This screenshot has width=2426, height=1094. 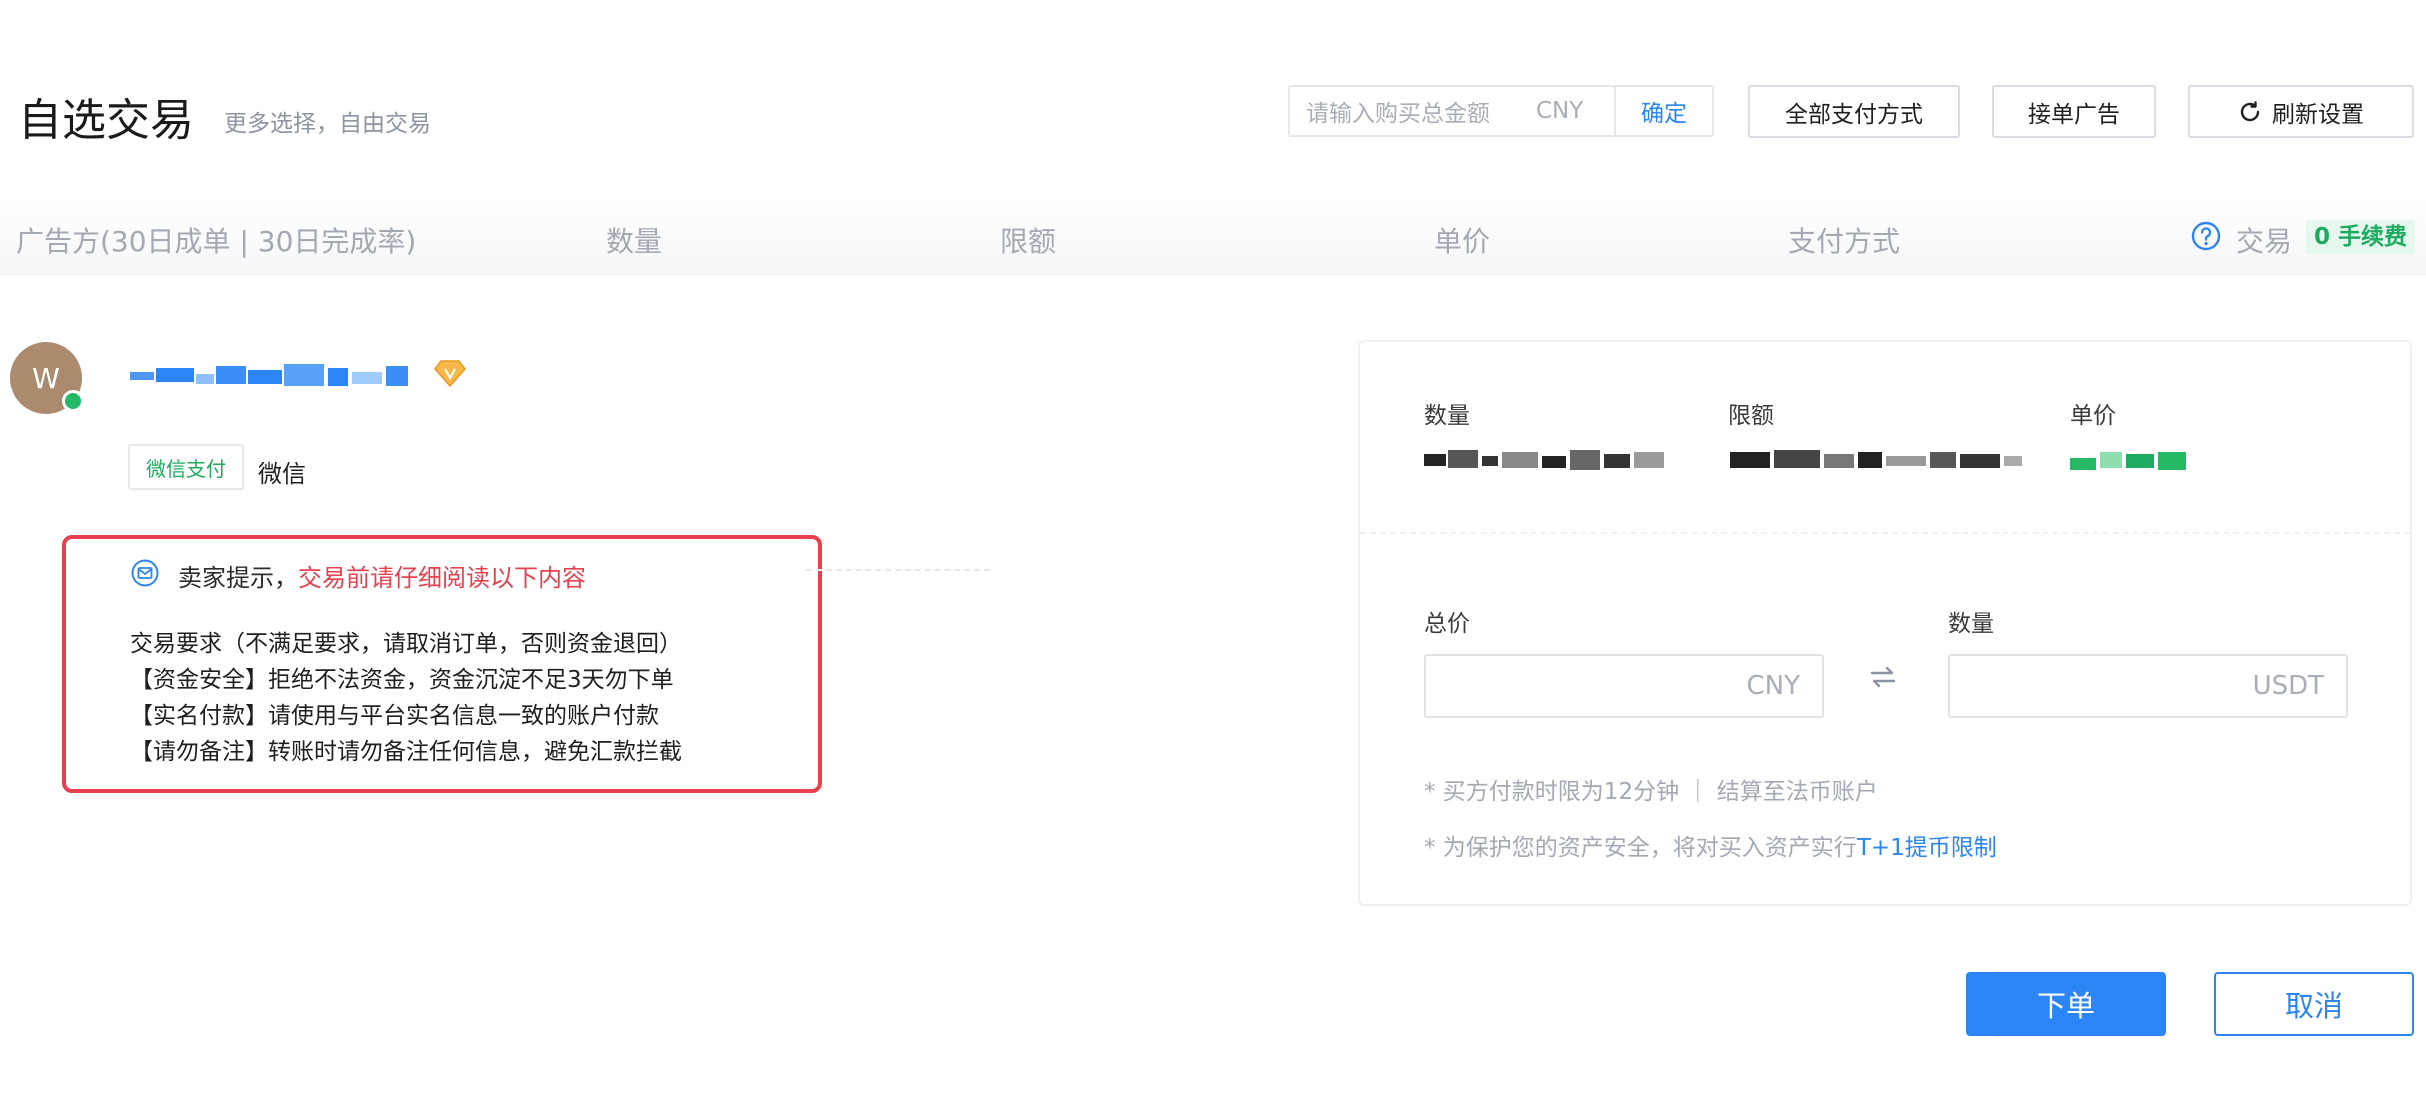 I want to click on asset-safety-note: * 为保护您的资产安全，将对买入资产实行T+1提币限制, so click(x=1710, y=845).